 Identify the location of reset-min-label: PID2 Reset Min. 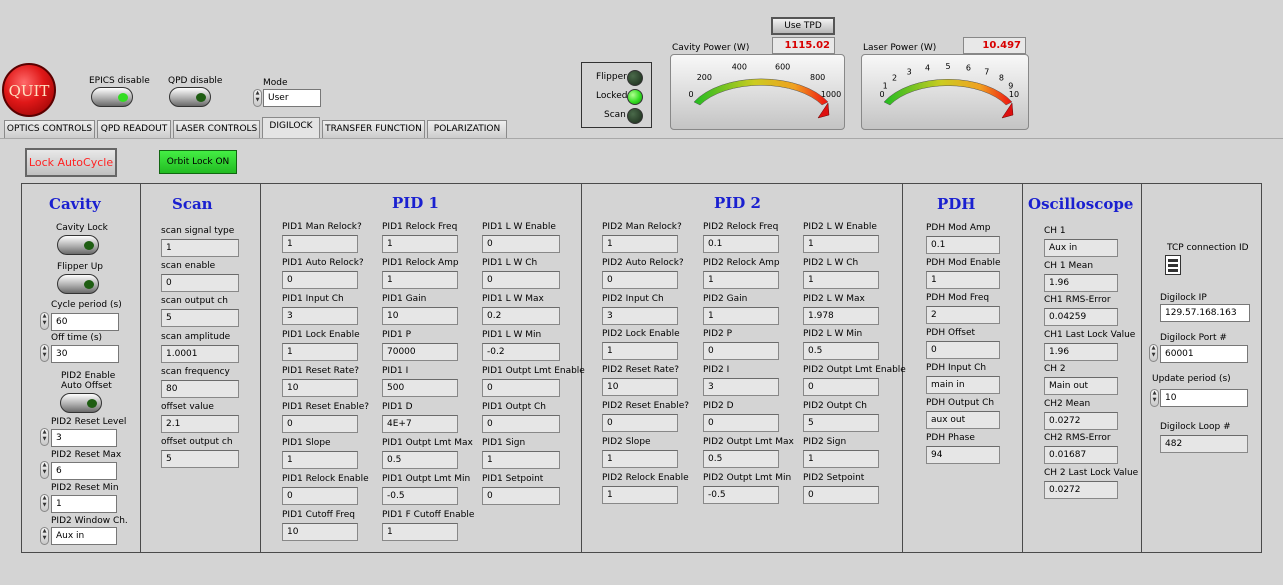
(85, 488).